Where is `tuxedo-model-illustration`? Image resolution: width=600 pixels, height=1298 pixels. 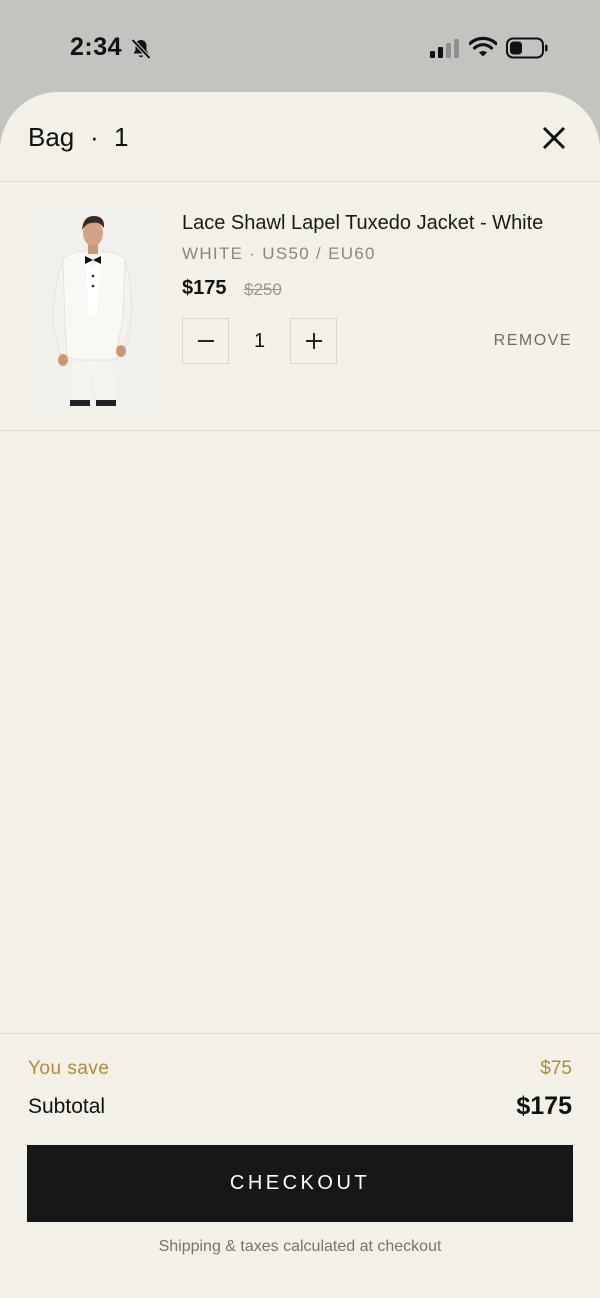 tuxedo-model-illustration is located at coordinates (94, 306).